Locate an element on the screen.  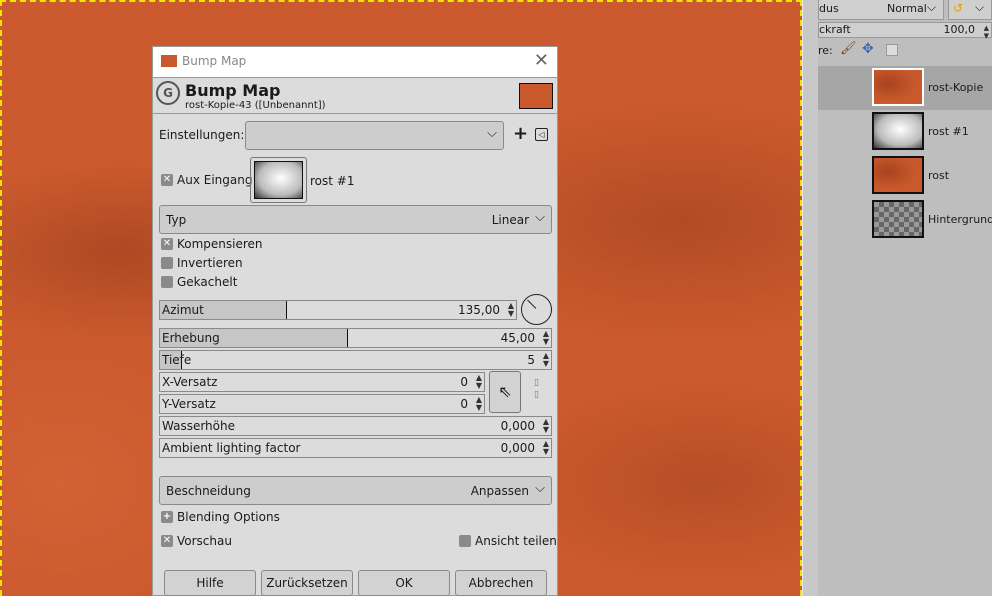
composite-mode-button: ↺ ⌵ is located at coordinates (970, 10).